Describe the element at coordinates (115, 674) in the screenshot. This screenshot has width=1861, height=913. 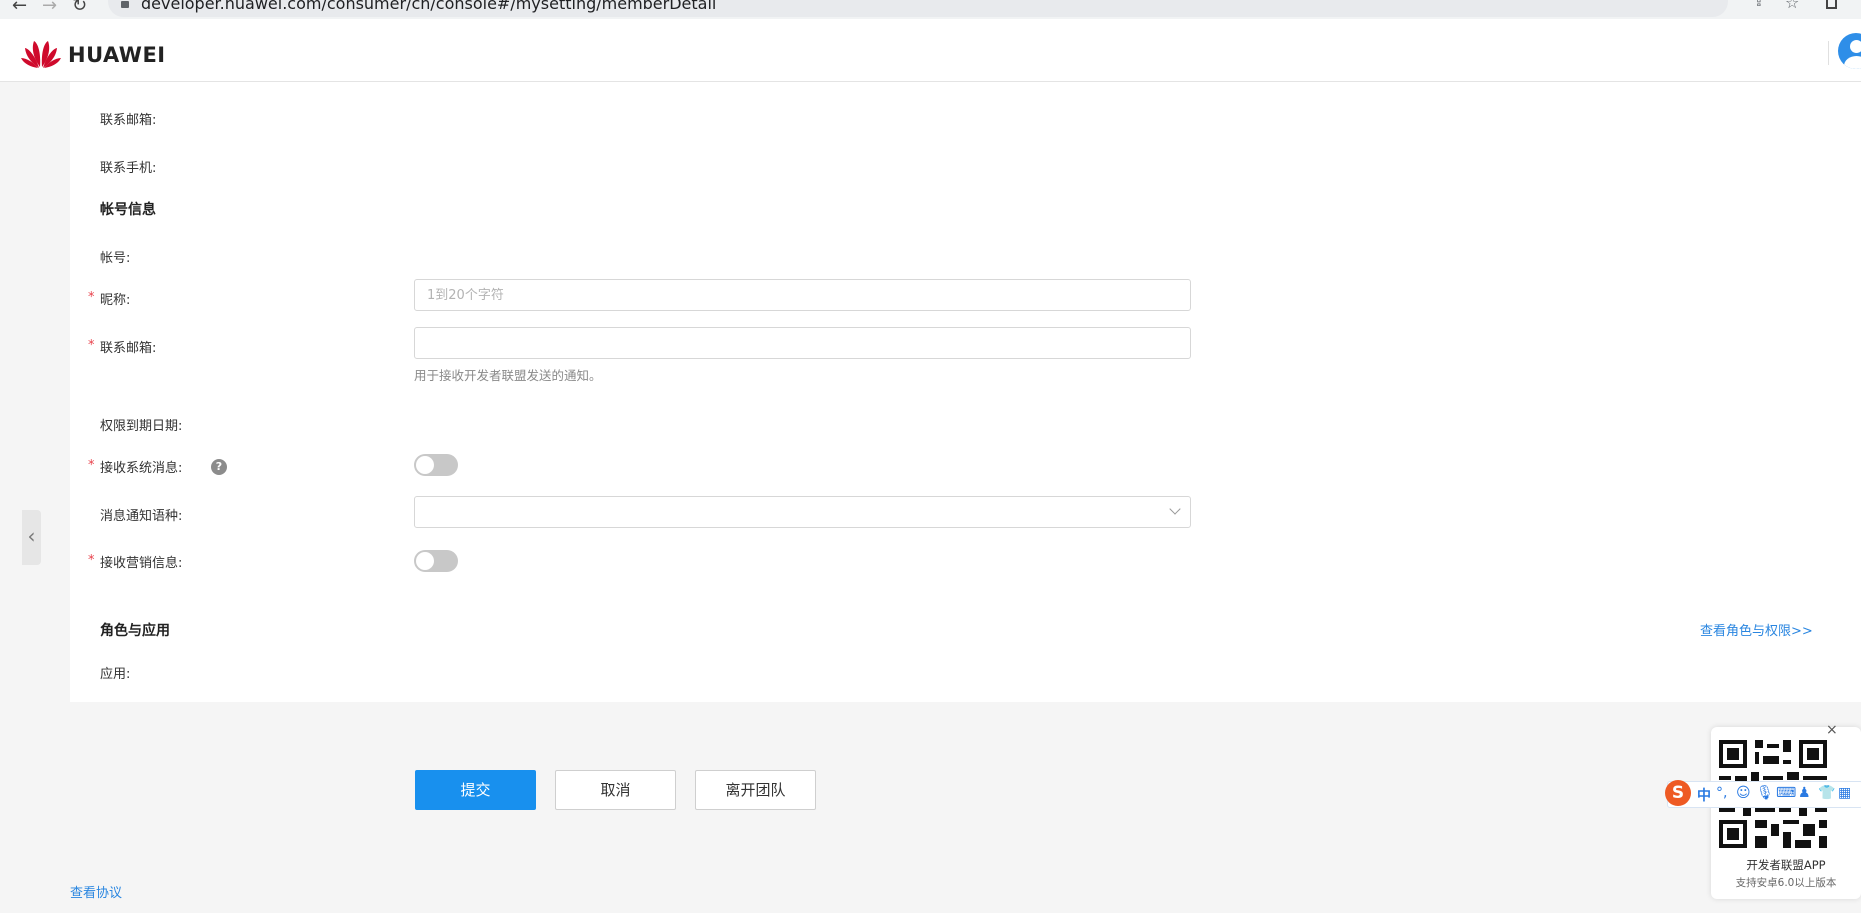
I see `app-label: 应用:` at that location.